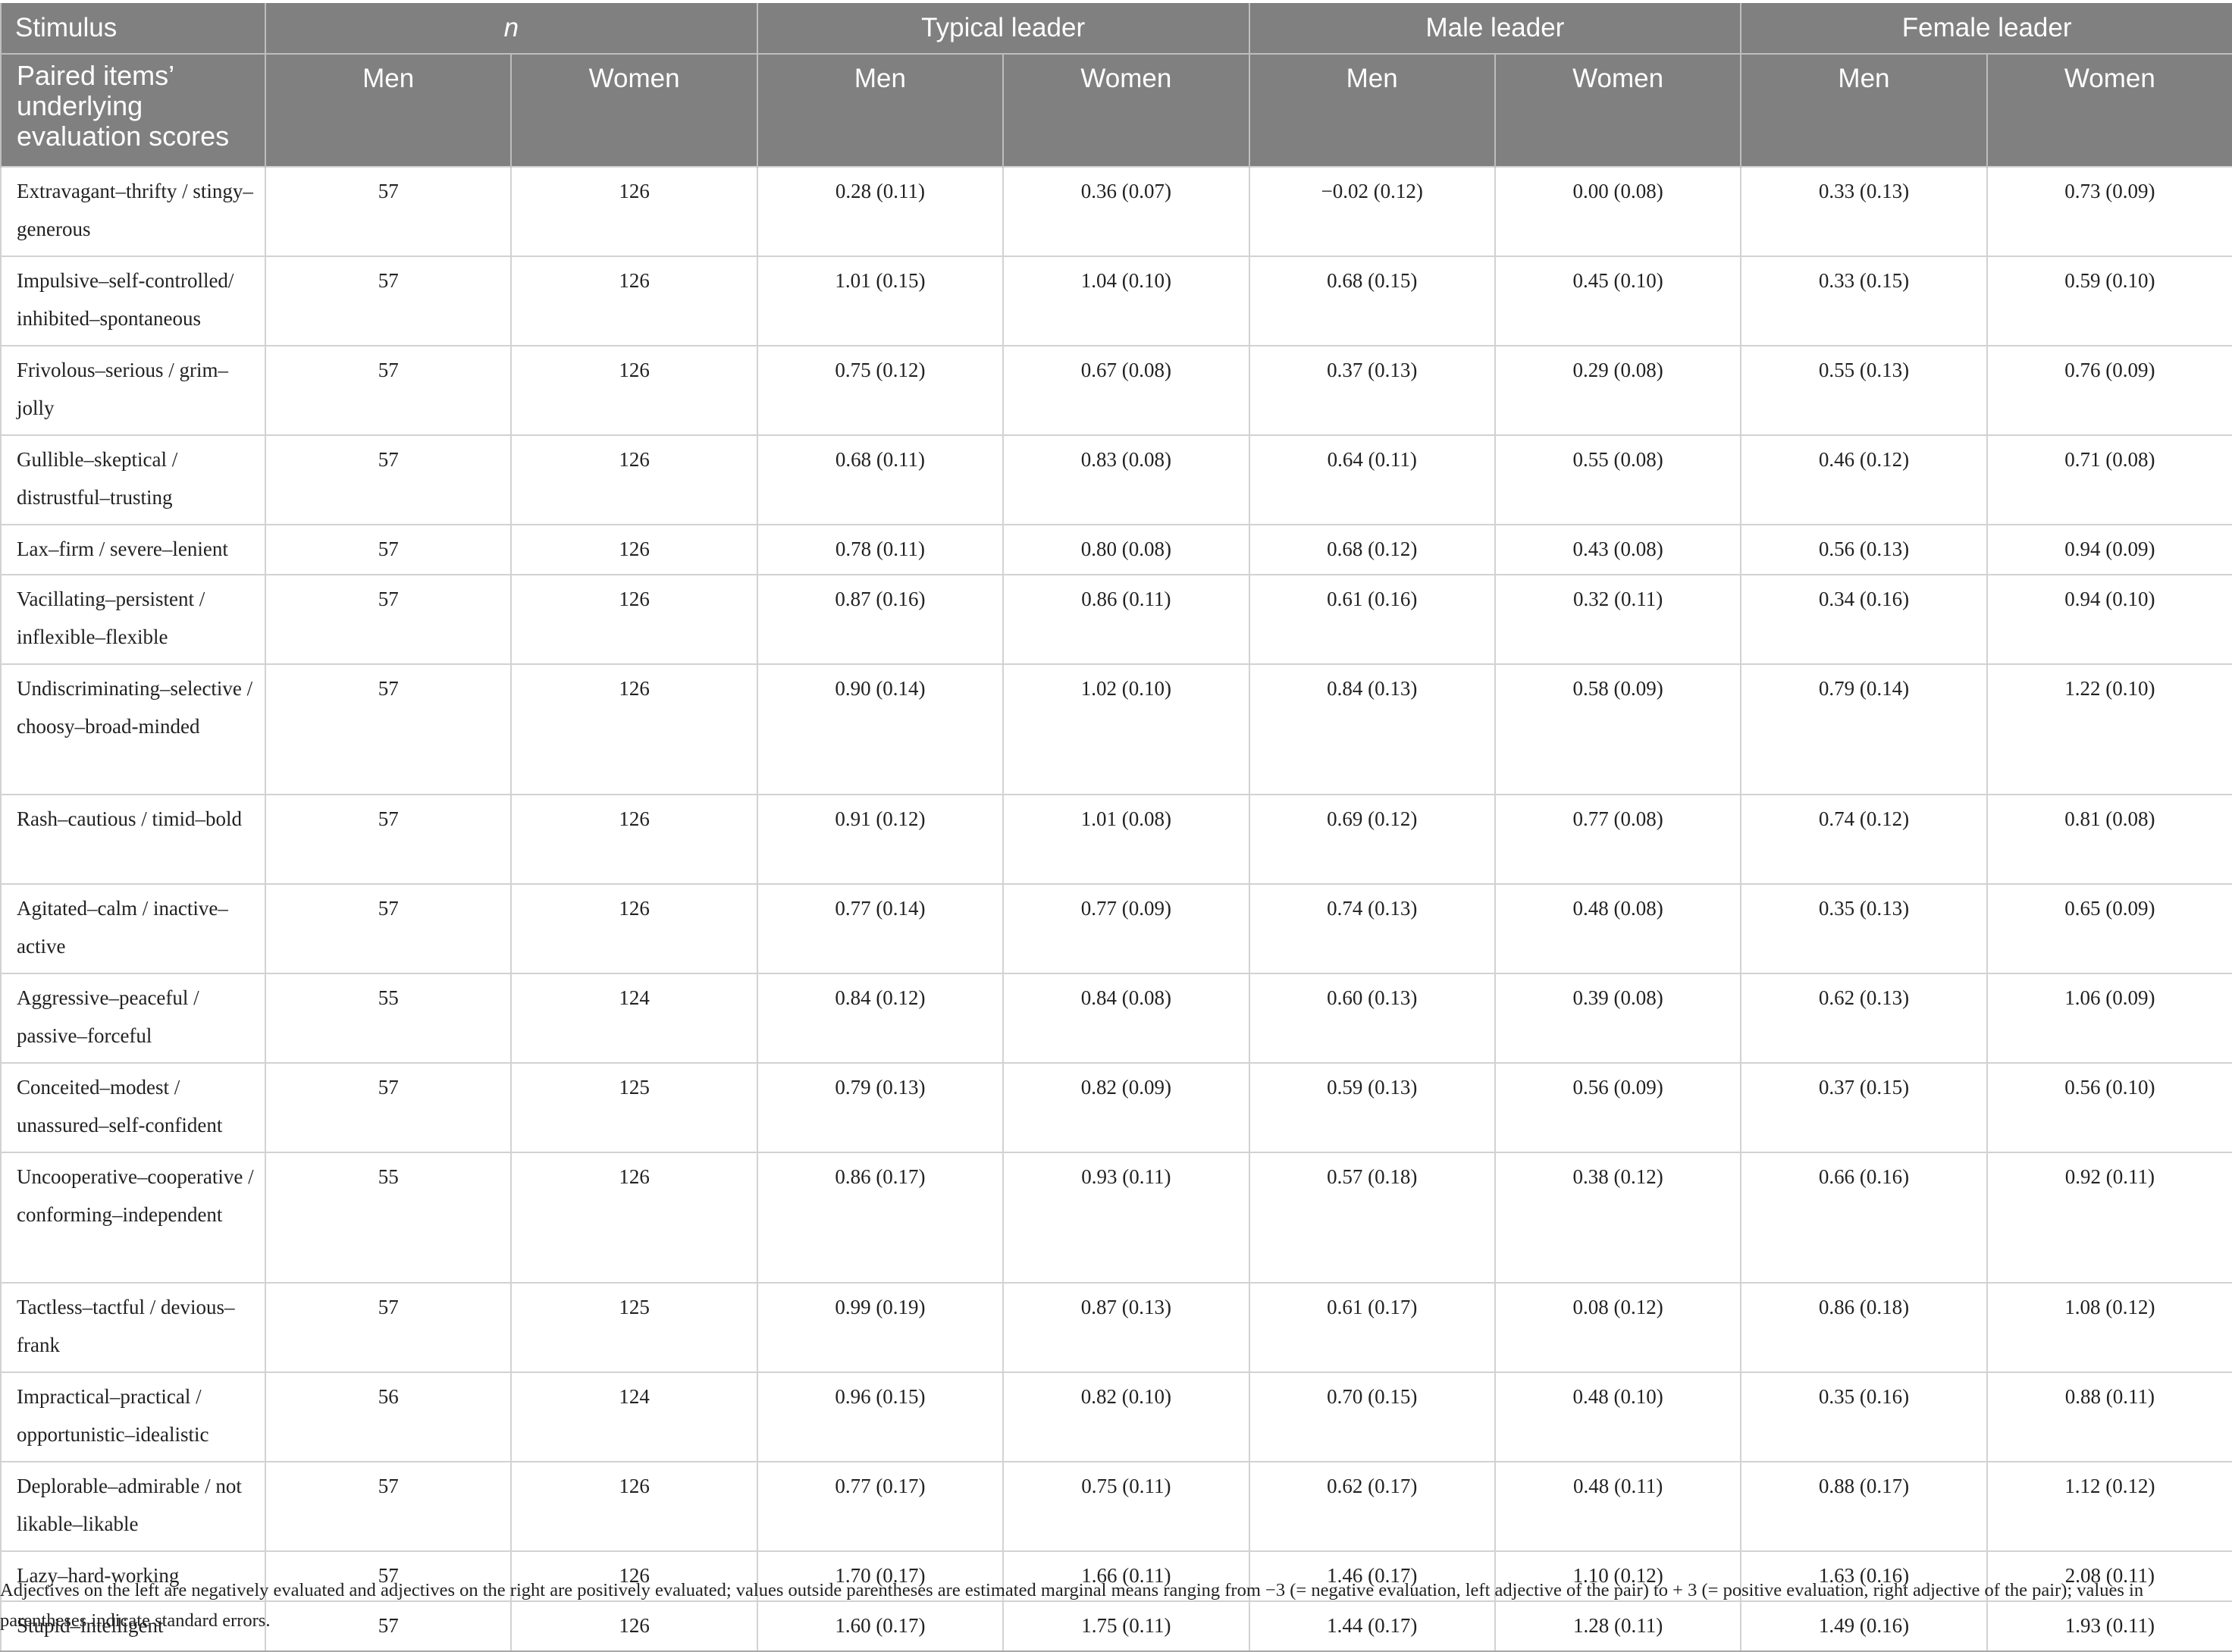 The height and width of the screenshot is (1652, 2232). Describe the element at coordinates (1618, 928) in the screenshot. I see `male-women-cell: 0.48 (0.08)` at that location.